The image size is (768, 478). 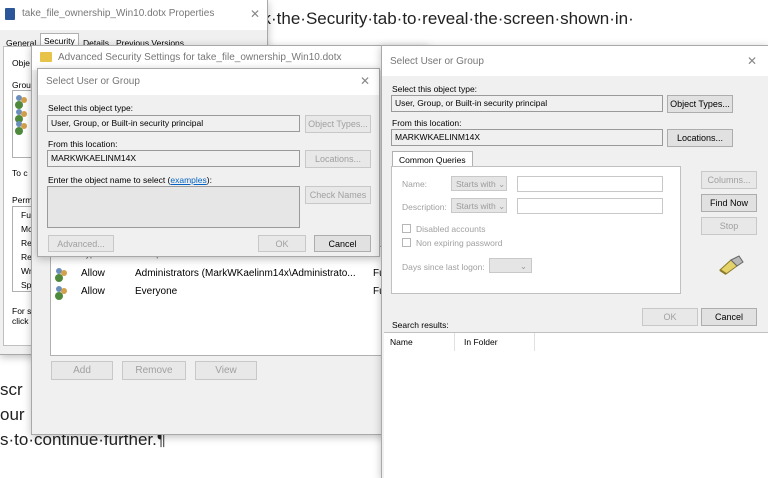 I want to click on select-small-titlebar: Select User or Group ✕, so click(x=208, y=82).